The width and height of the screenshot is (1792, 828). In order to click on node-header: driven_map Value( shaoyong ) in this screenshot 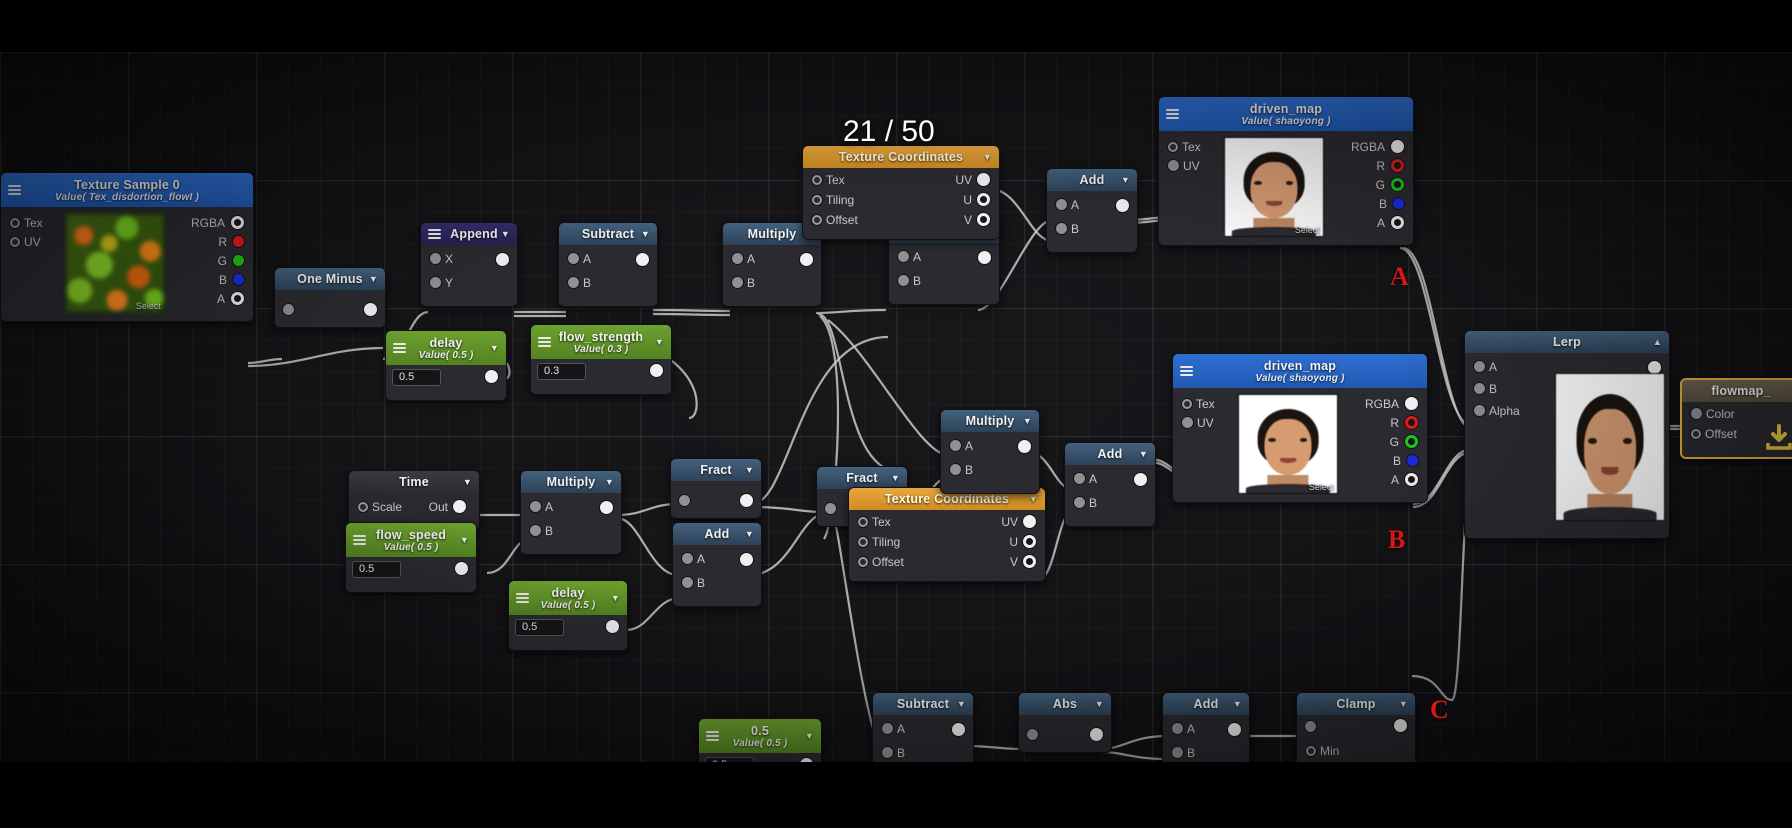, I will do `click(1286, 114)`.